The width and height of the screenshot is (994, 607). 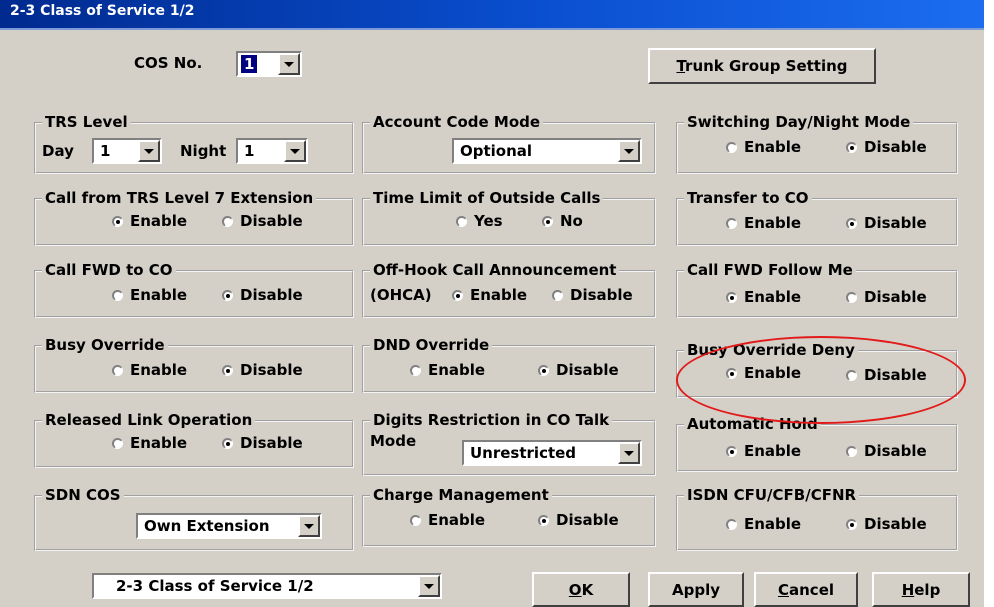 I want to click on call-from-trs7-disable-radio: Disable, so click(x=262, y=221).